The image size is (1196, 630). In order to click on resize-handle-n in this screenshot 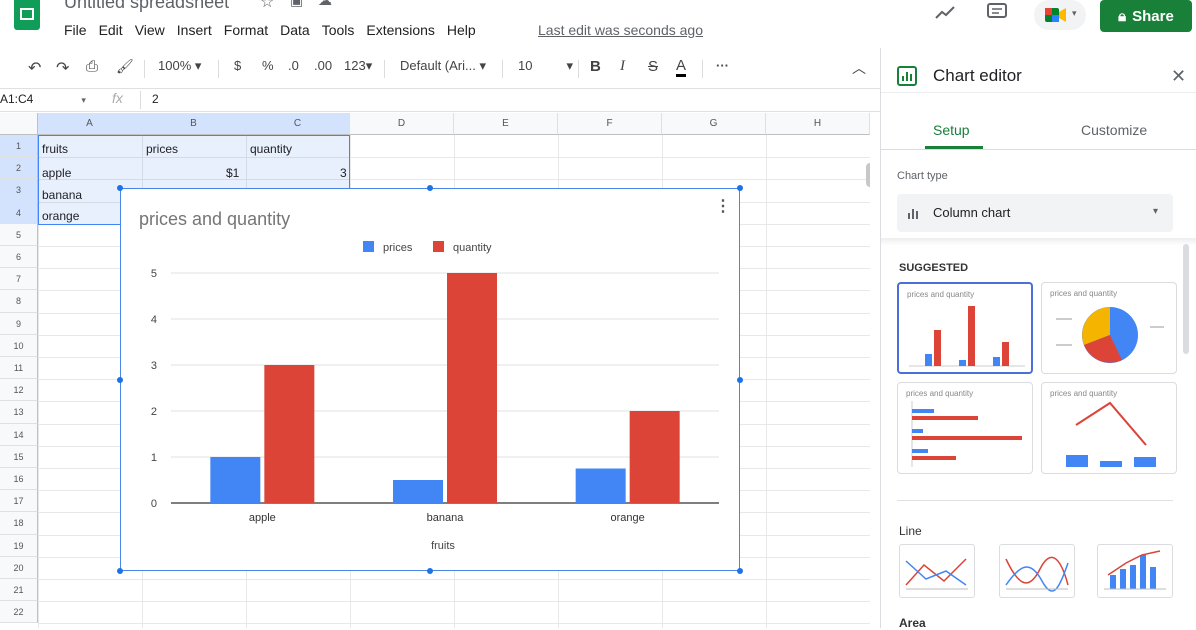, I will do `click(430, 188)`.